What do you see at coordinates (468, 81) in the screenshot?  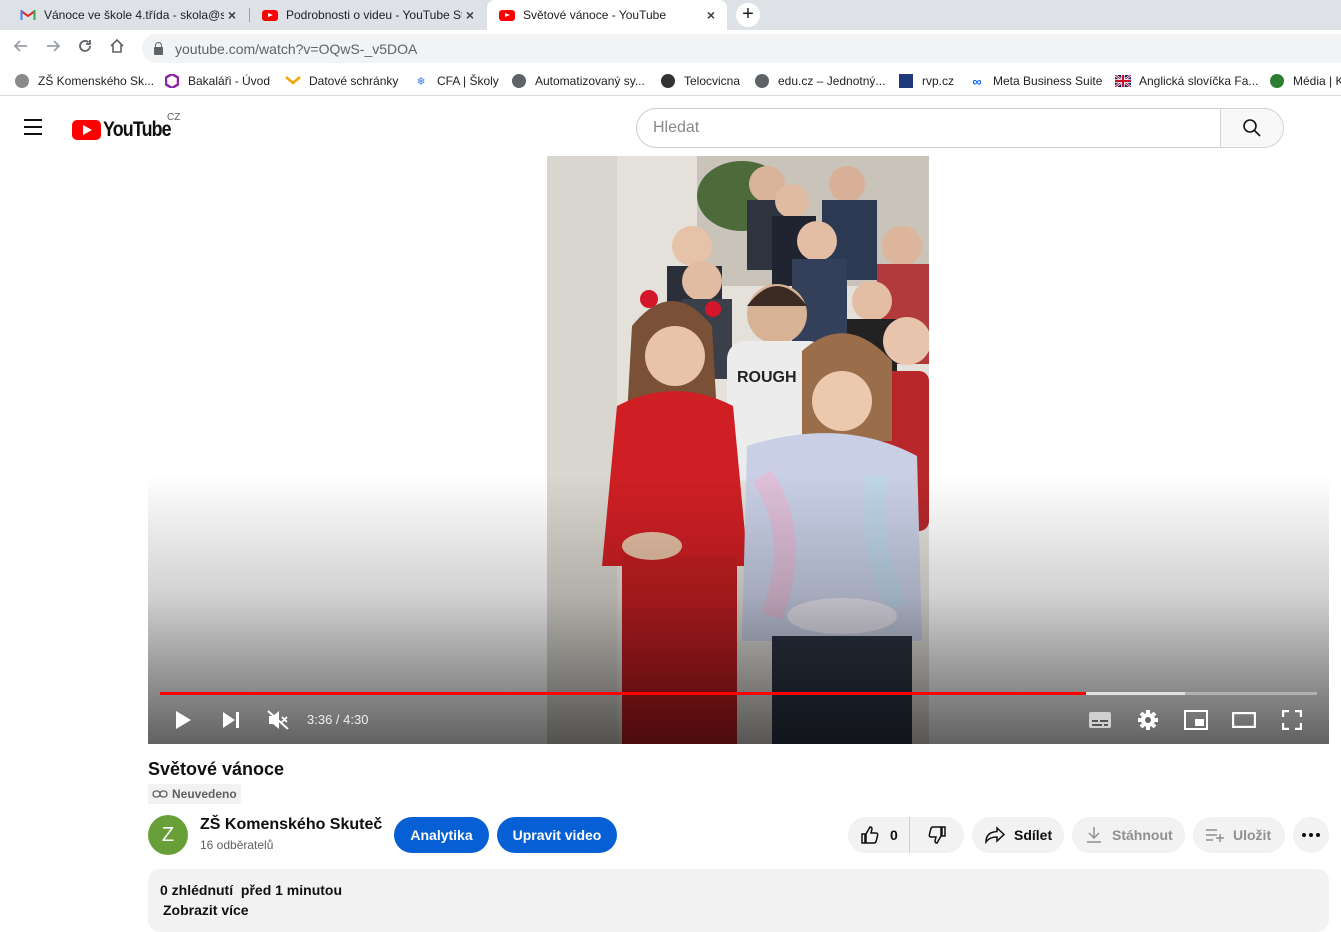 I see `bookmark-label: CFA | Školy` at bounding box center [468, 81].